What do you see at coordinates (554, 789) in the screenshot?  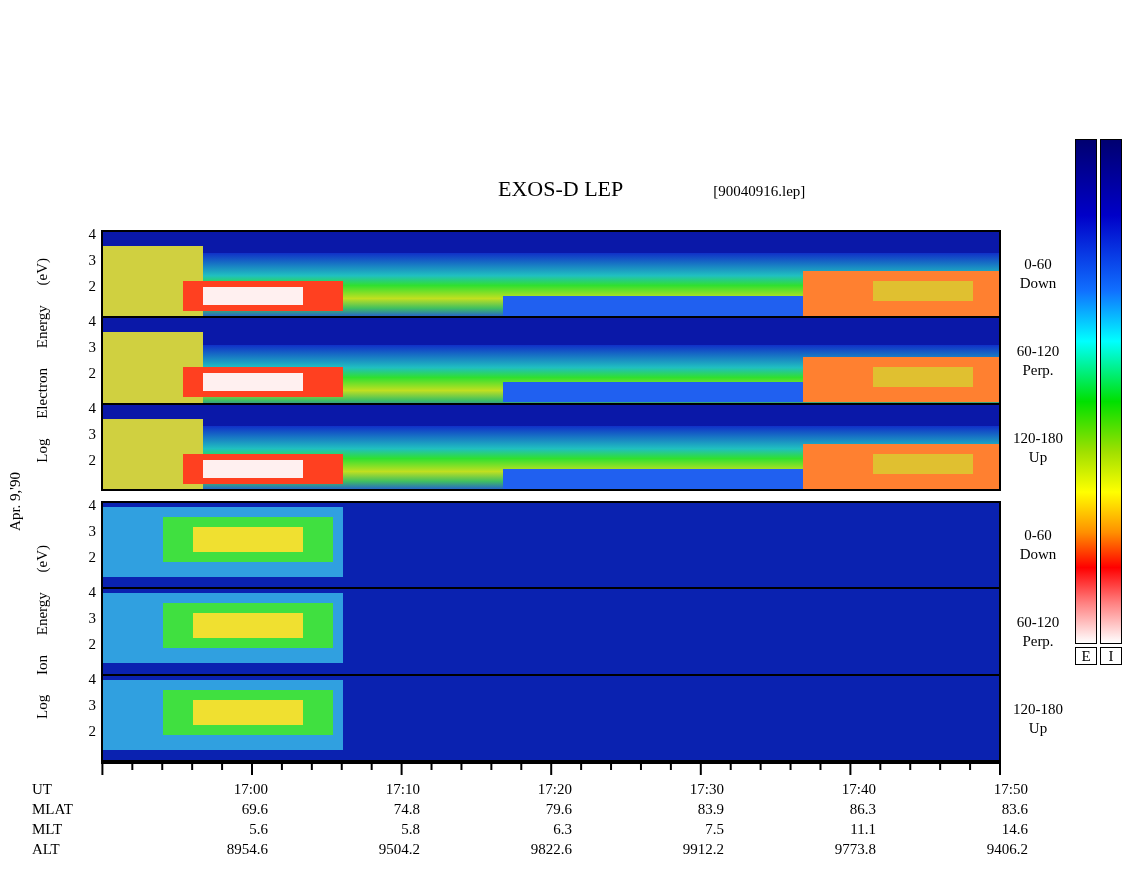 I see `table-value: 17:20` at bounding box center [554, 789].